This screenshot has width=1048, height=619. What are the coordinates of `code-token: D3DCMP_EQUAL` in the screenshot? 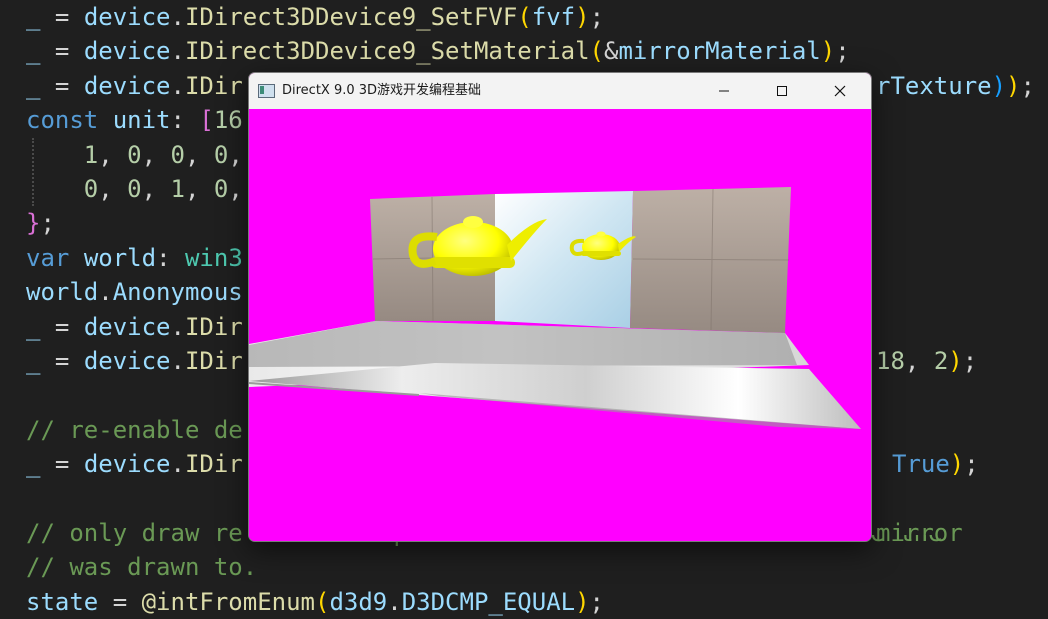 It's located at (488, 601).